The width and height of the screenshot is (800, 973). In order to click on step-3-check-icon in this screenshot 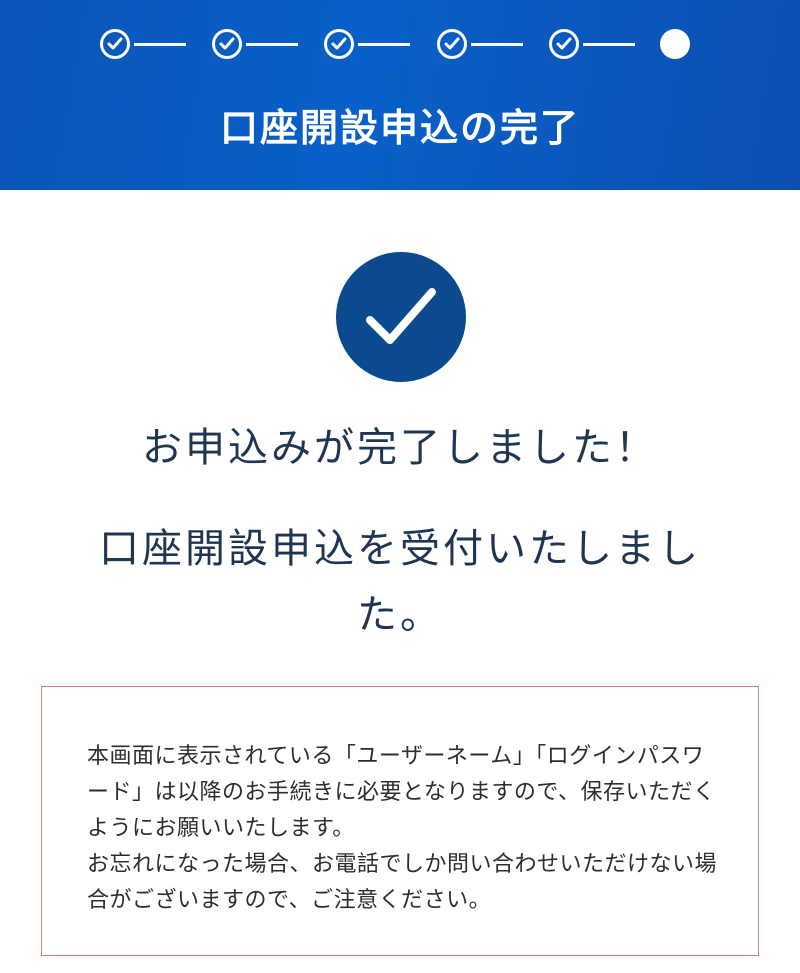, I will do `click(339, 44)`.